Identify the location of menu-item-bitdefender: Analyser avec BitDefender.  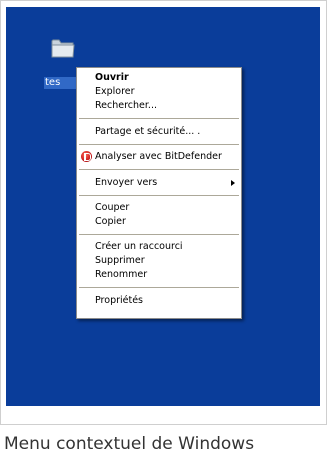
(159, 157).